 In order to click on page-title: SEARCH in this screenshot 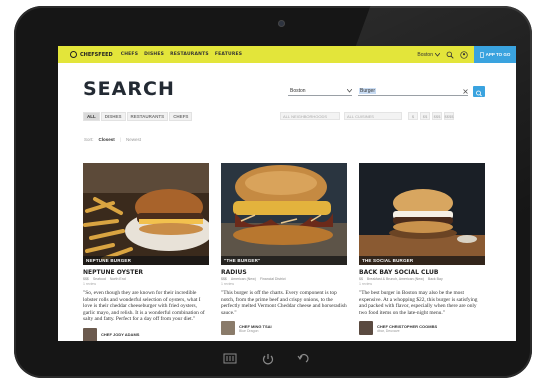, I will do `click(129, 89)`.